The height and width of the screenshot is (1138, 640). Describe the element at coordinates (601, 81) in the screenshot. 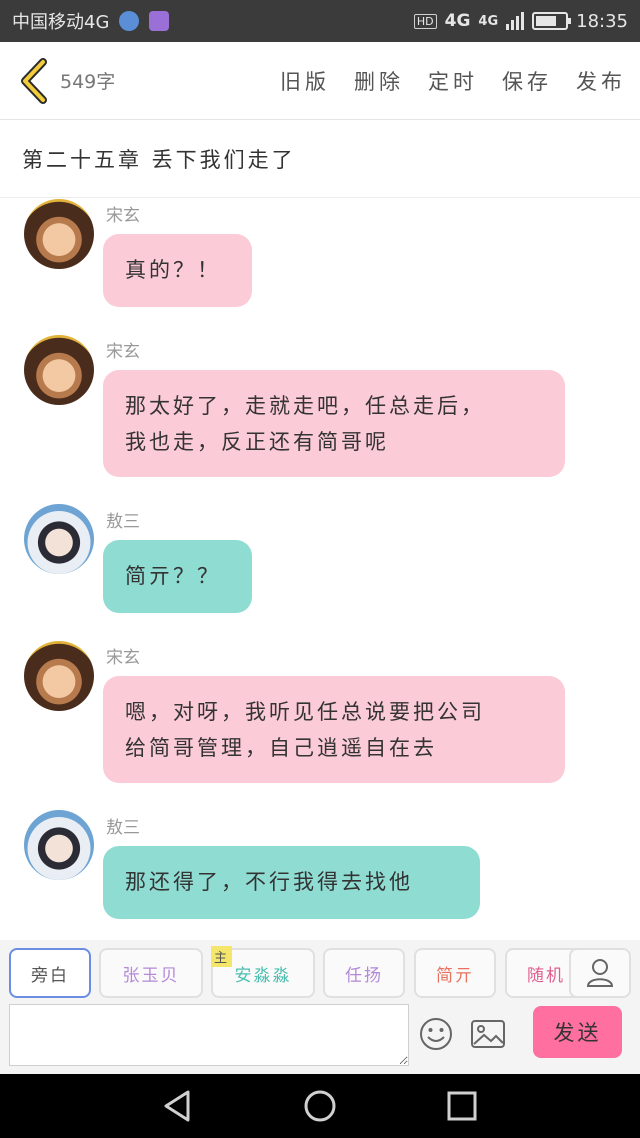

I see `publish-button: 发布` at that location.